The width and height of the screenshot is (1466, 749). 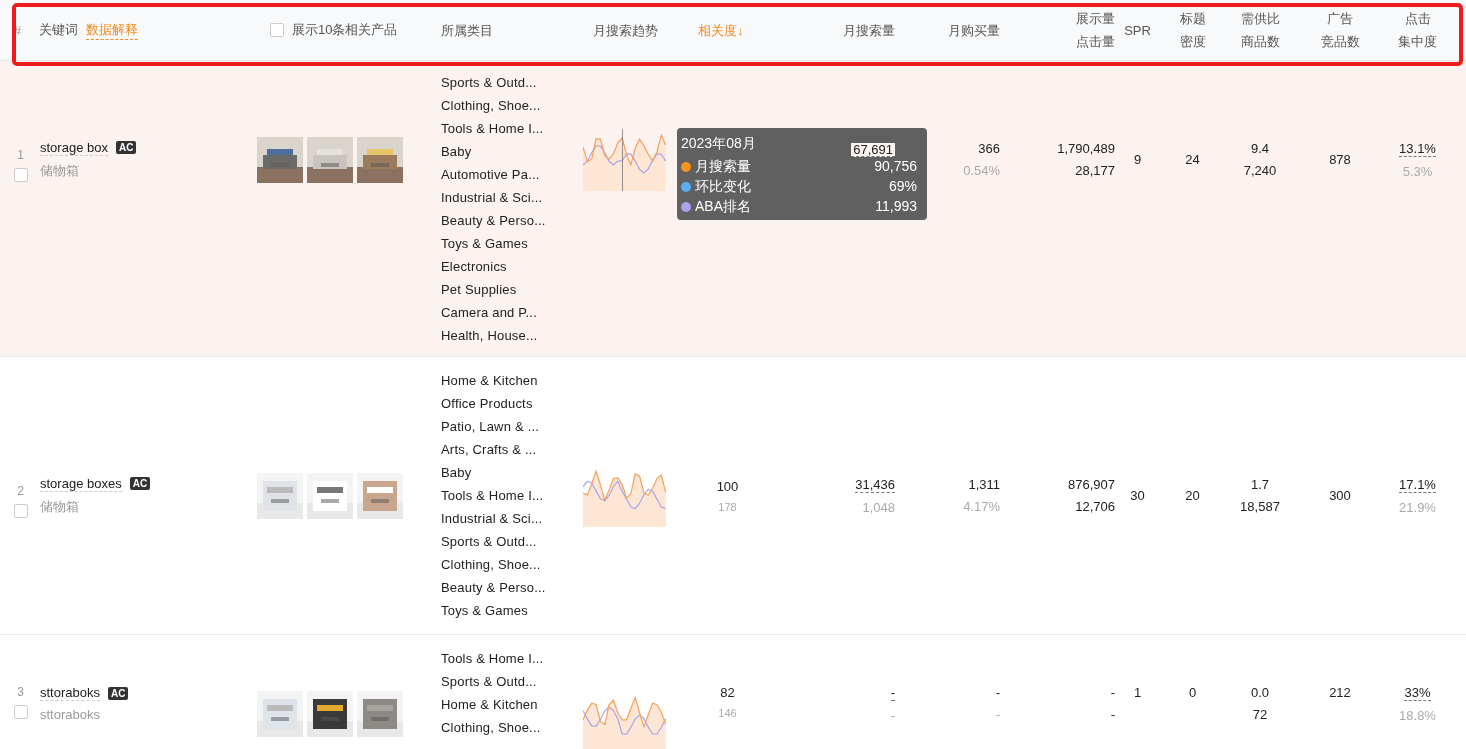 I want to click on purchase-rate: 4.17%, so click(x=981, y=506).